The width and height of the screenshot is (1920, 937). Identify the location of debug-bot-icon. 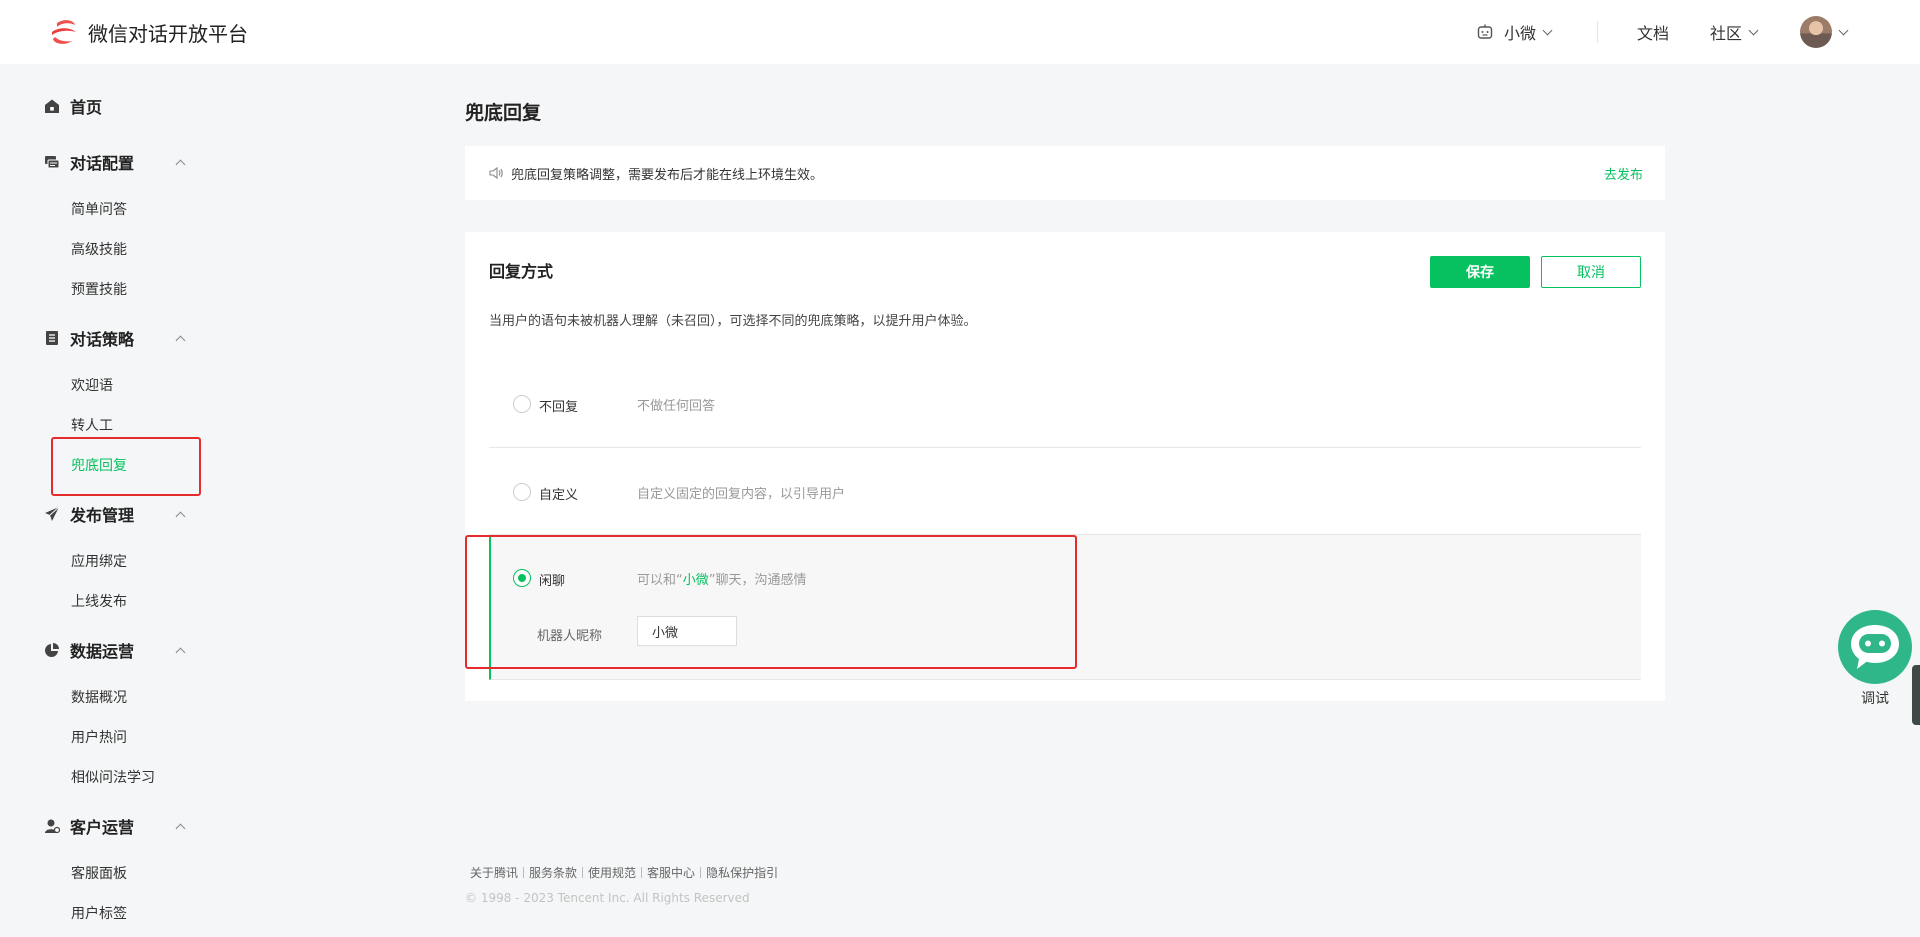
(1875, 647).